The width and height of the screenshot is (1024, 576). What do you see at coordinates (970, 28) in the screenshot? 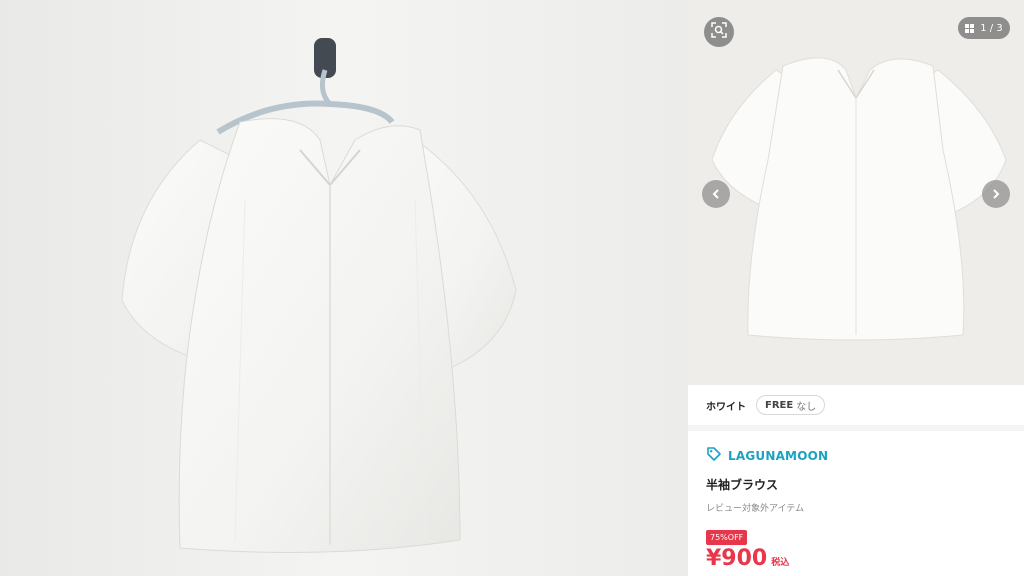
I see `grid-icon` at bounding box center [970, 28].